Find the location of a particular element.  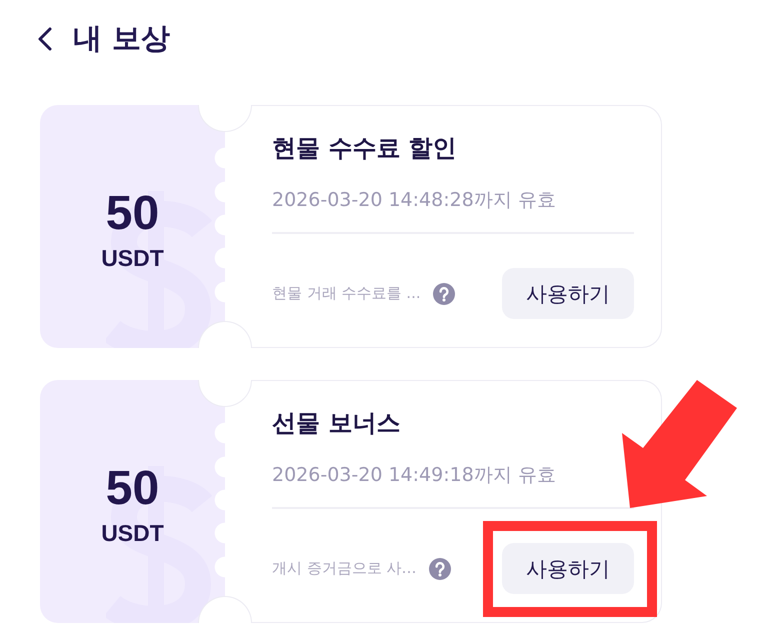

validity-text: 2026-03-20 14:49:18까지 유효 is located at coordinates (414, 475).